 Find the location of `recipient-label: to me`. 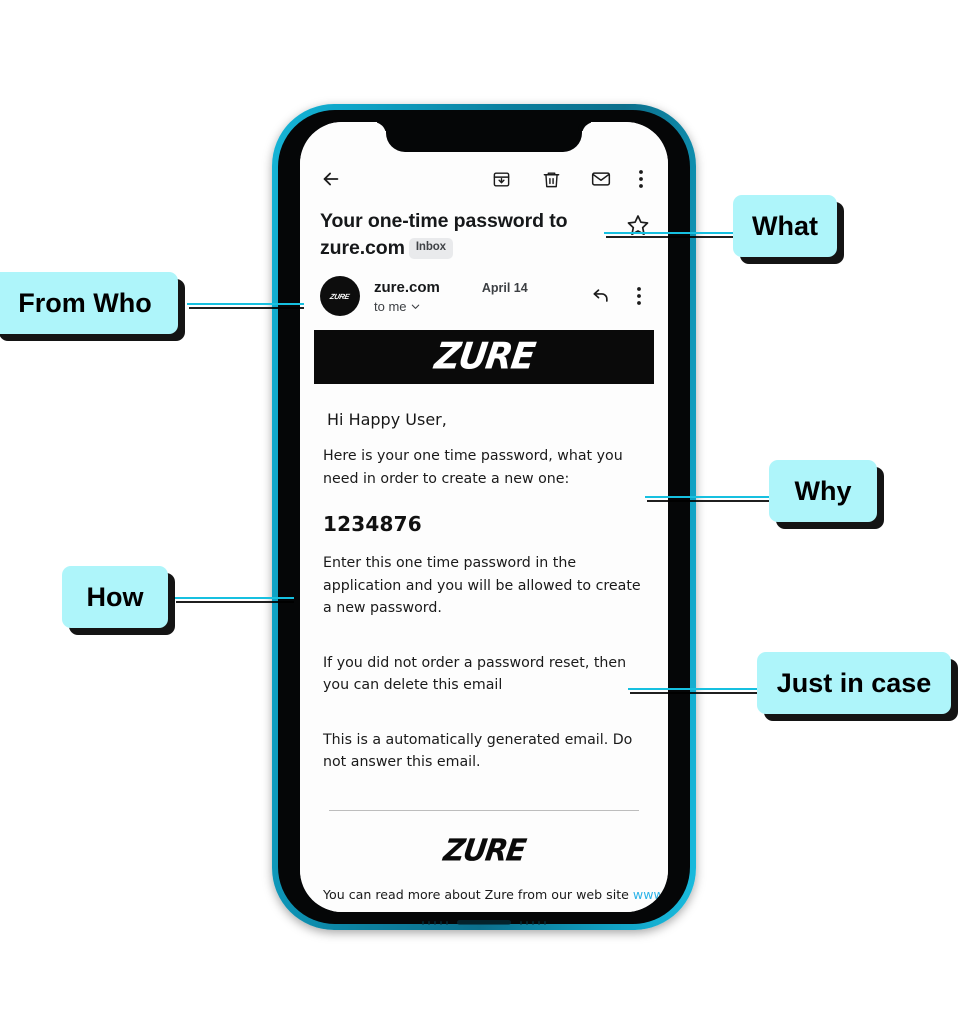

recipient-label: to me is located at coordinates (390, 306).